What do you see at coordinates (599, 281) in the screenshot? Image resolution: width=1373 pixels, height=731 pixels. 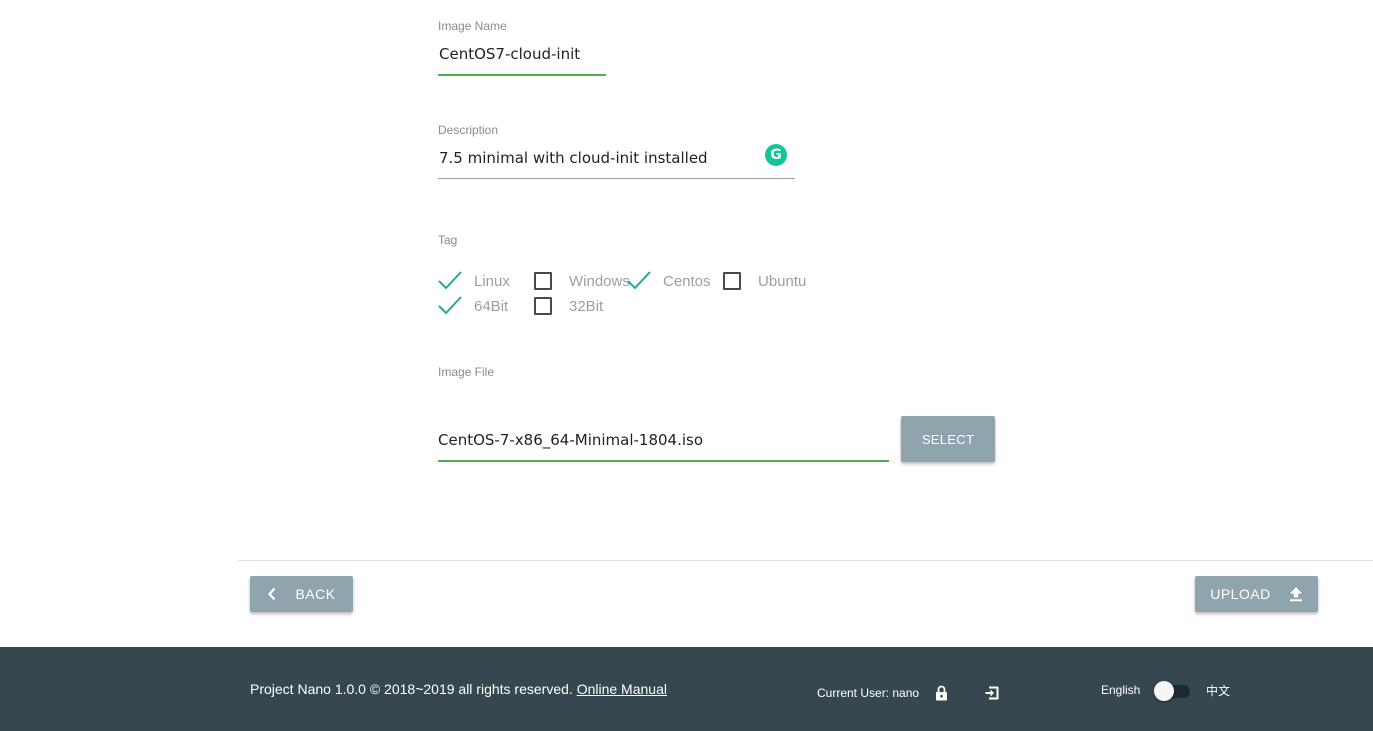 I see `tag-option-label: Windows` at bounding box center [599, 281].